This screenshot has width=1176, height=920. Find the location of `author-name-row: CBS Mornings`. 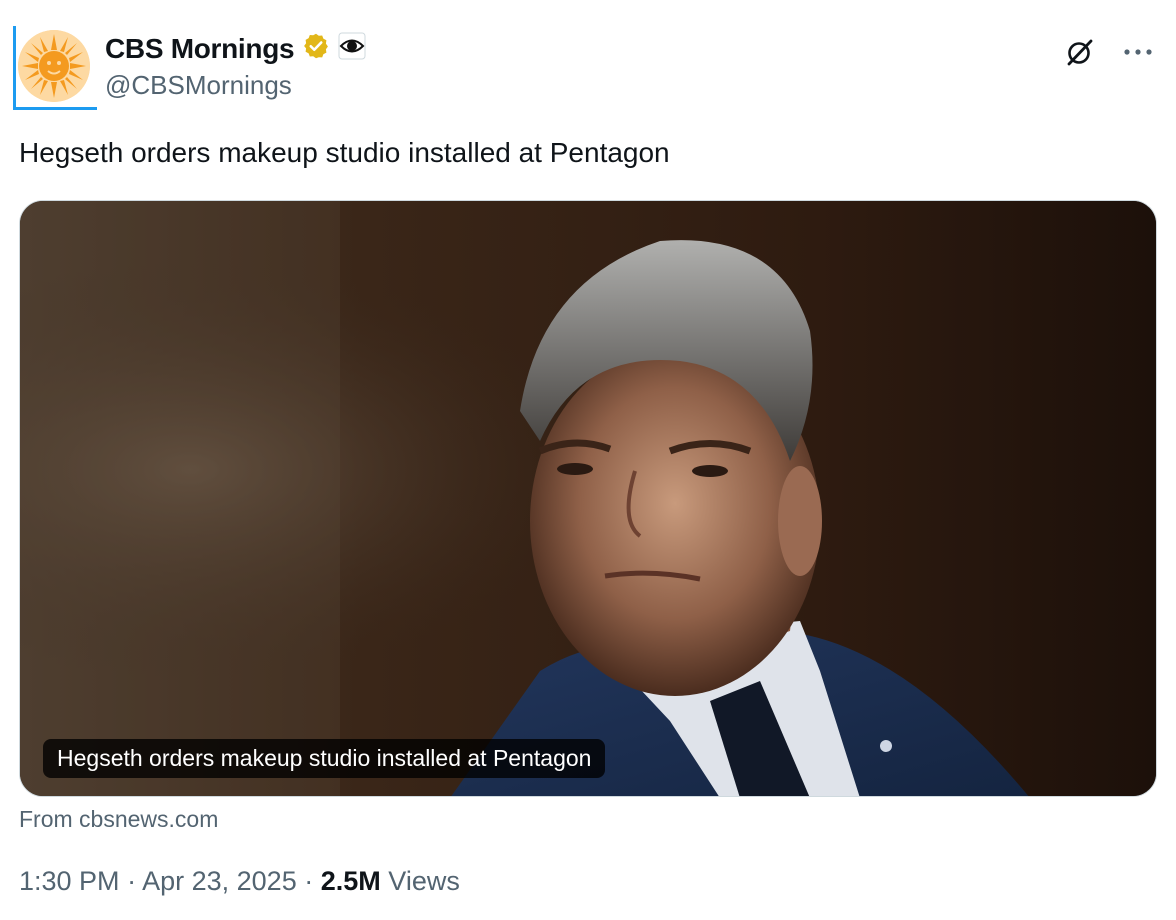

author-name-row: CBS Mornings is located at coordinates (235, 48).